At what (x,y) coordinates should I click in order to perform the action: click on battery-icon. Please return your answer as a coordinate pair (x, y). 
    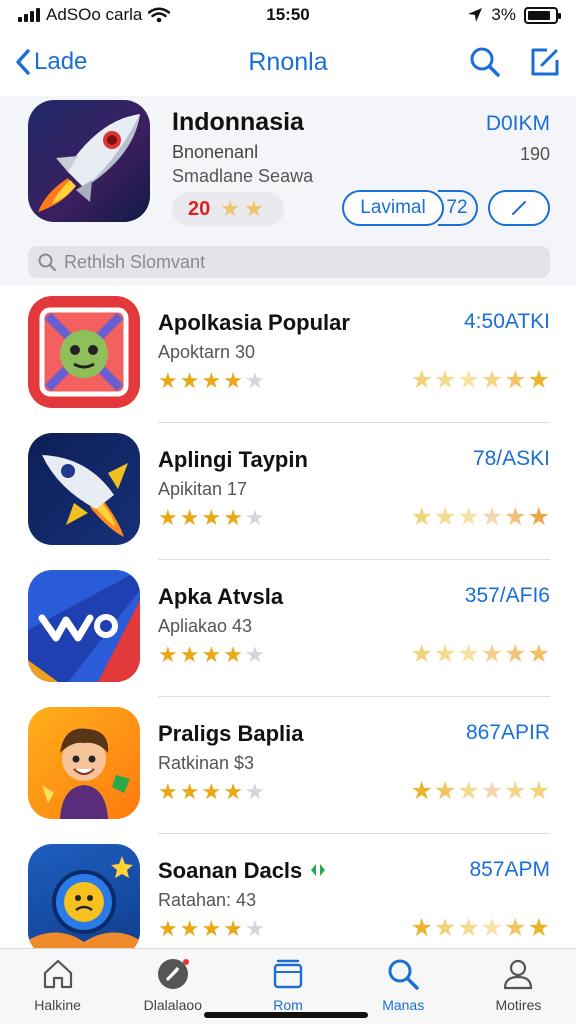
    Looking at the image, I should click on (542, 15).